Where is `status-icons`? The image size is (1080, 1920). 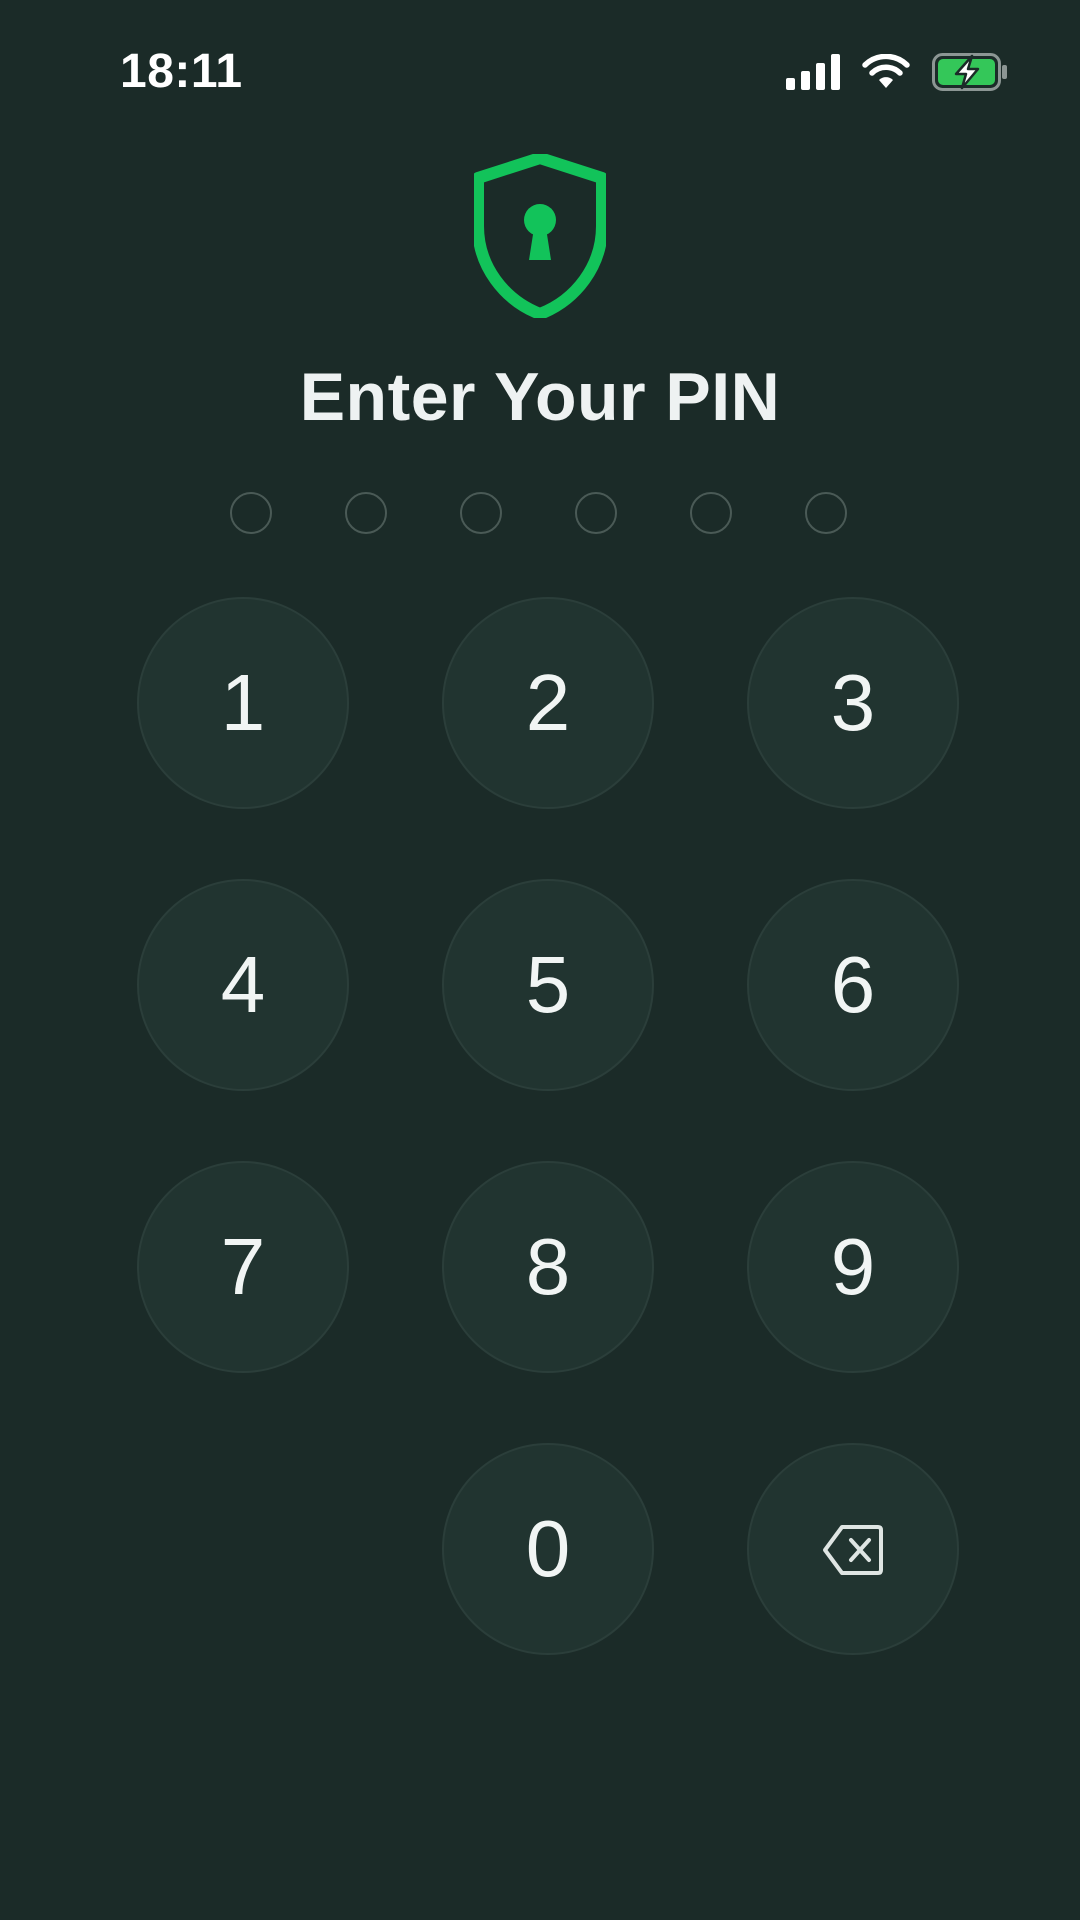 status-icons is located at coordinates (897, 72).